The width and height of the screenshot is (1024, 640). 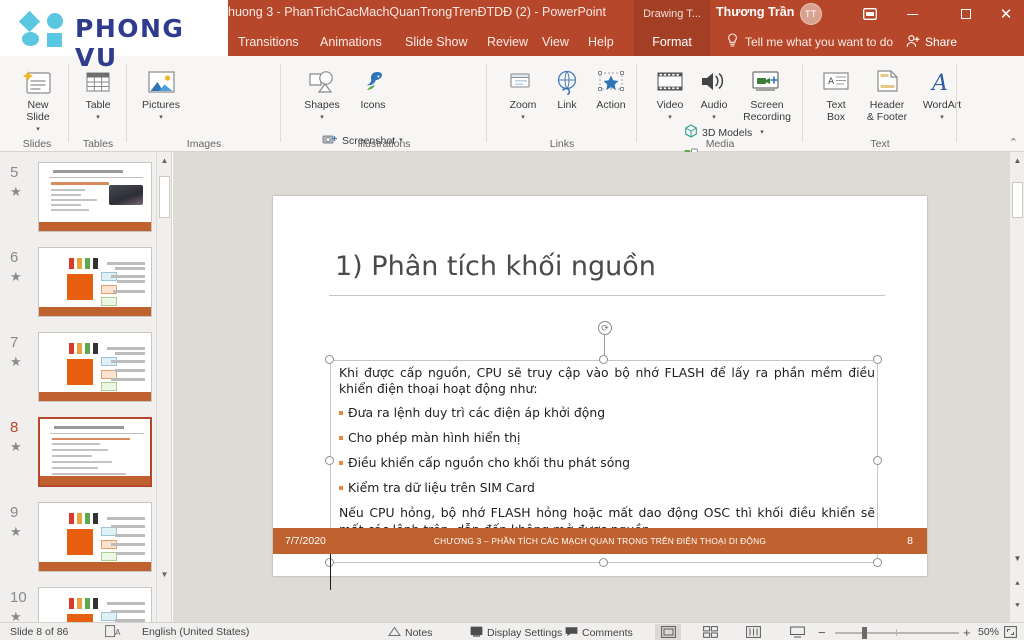 I want to click on icons-button: Icons, so click(x=373, y=88).